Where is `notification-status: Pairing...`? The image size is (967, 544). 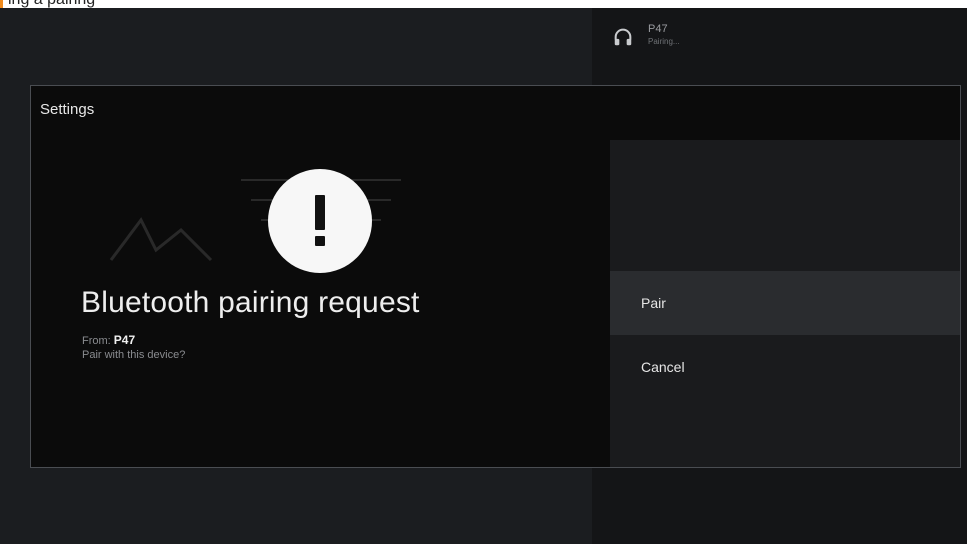
notification-status: Pairing... is located at coordinates (664, 41).